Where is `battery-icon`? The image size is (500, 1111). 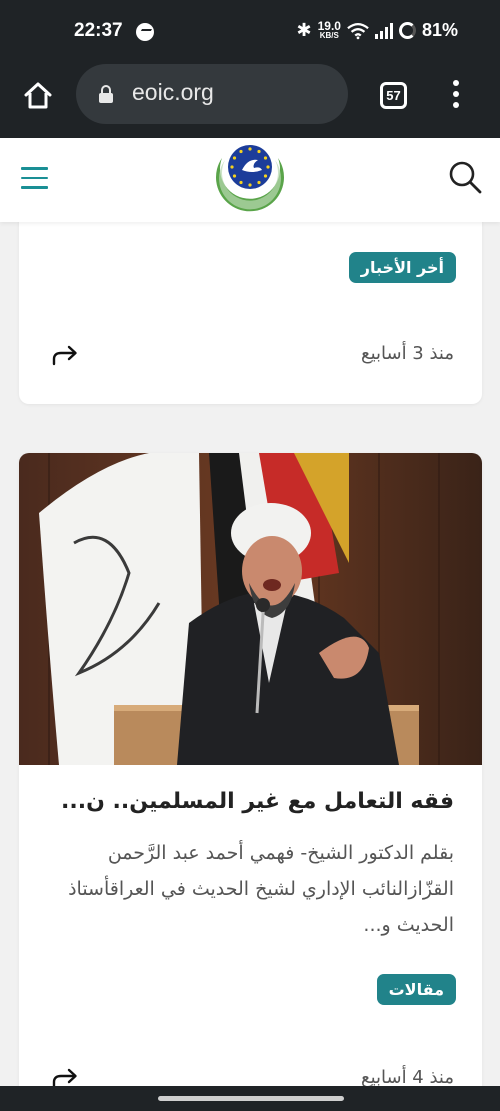 battery-icon is located at coordinates (407, 30).